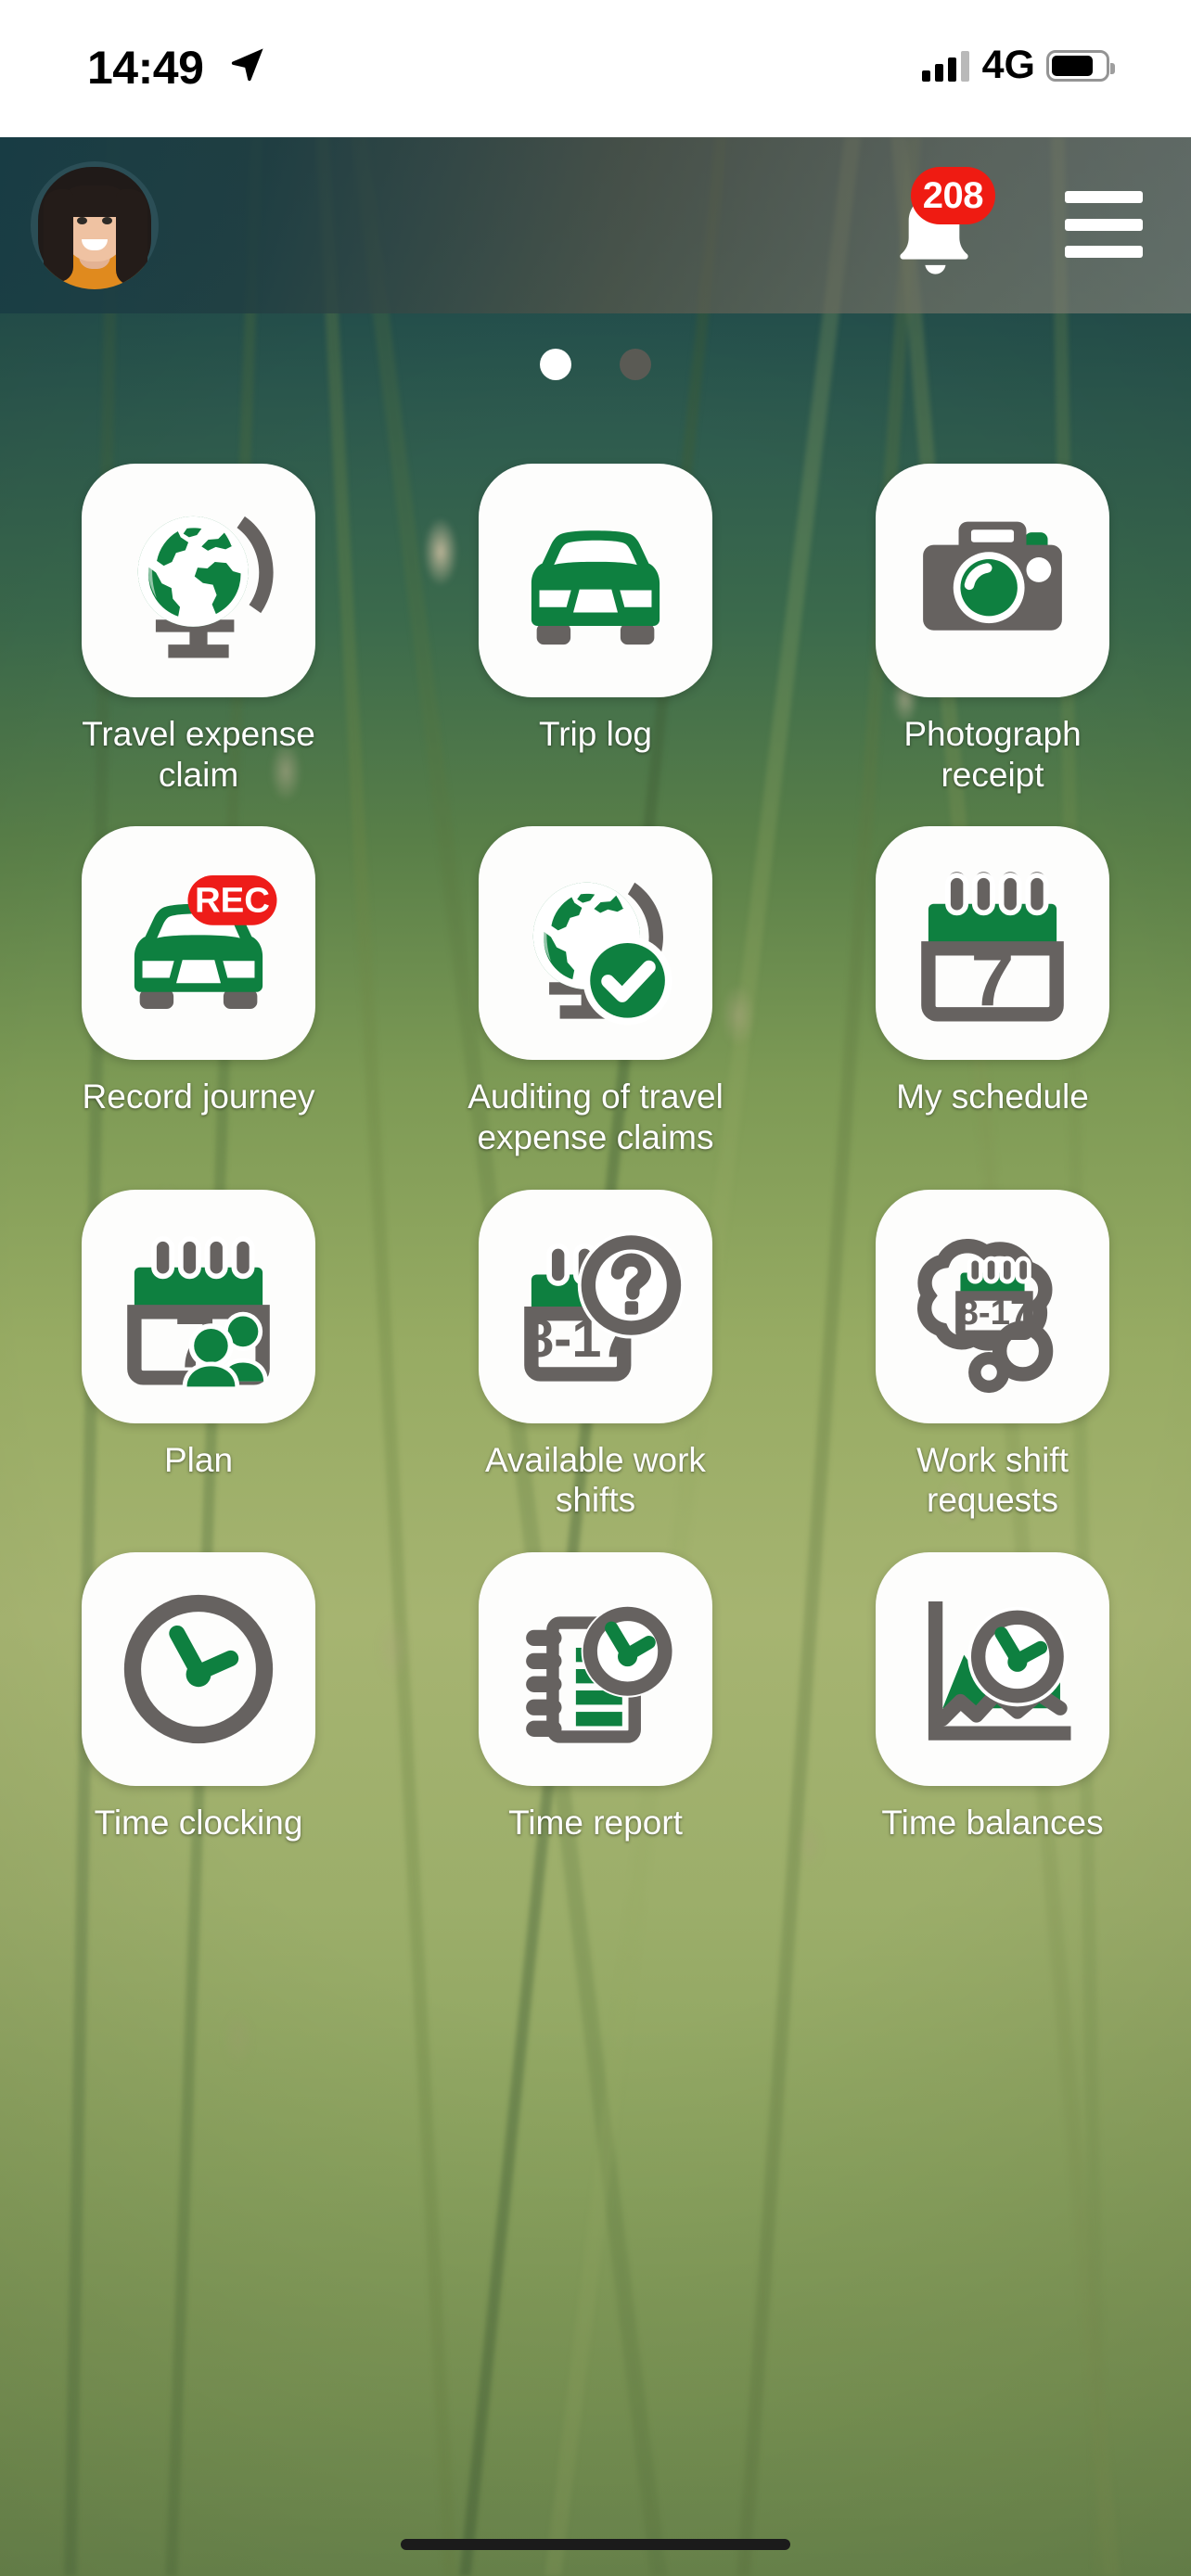  Describe the element at coordinates (198, 1459) in the screenshot. I see `app-tile-label: Plan` at that location.